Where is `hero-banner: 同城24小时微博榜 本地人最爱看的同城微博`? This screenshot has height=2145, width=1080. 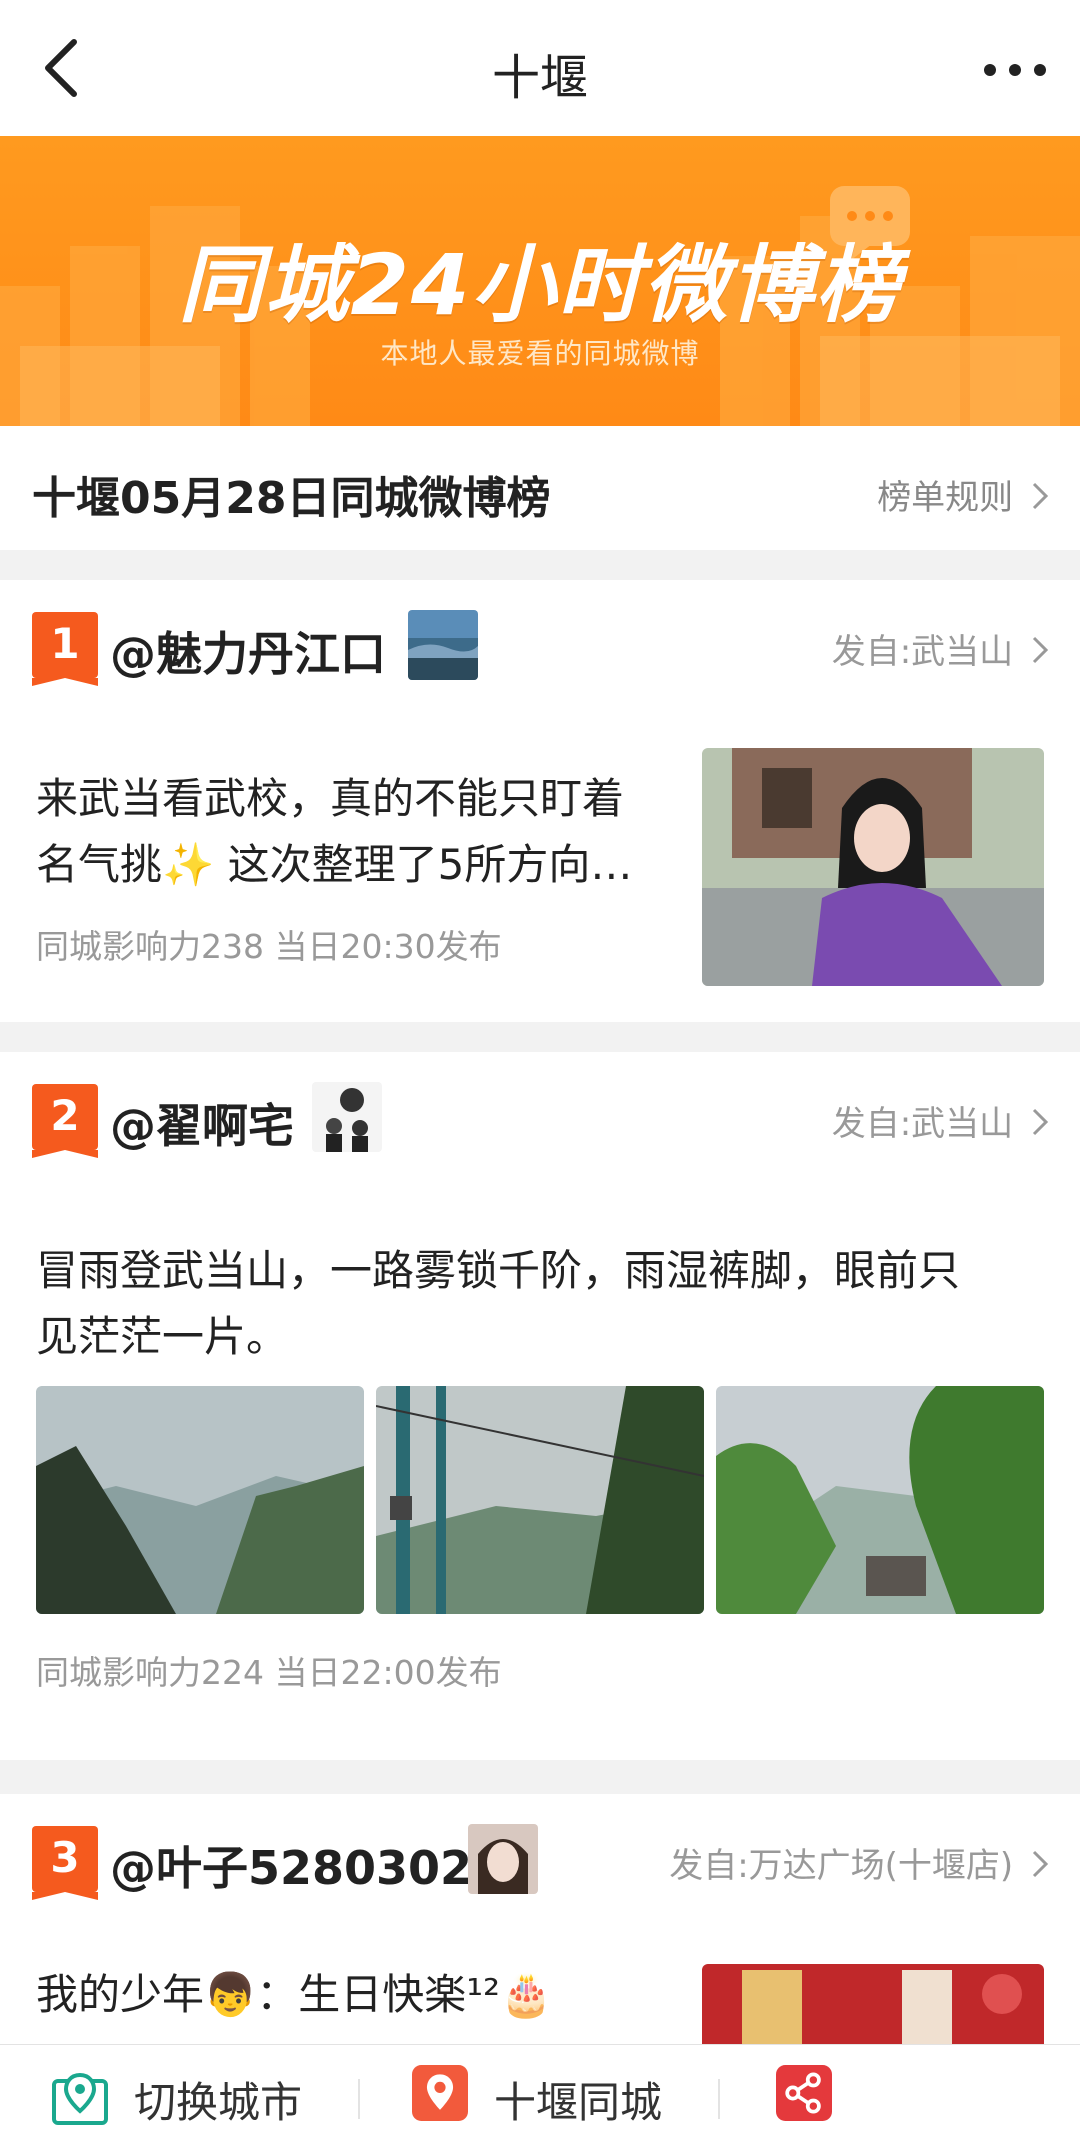
hero-banner: 同城24小时微博榜 本地人最爱看的同城微博 is located at coordinates (540, 281).